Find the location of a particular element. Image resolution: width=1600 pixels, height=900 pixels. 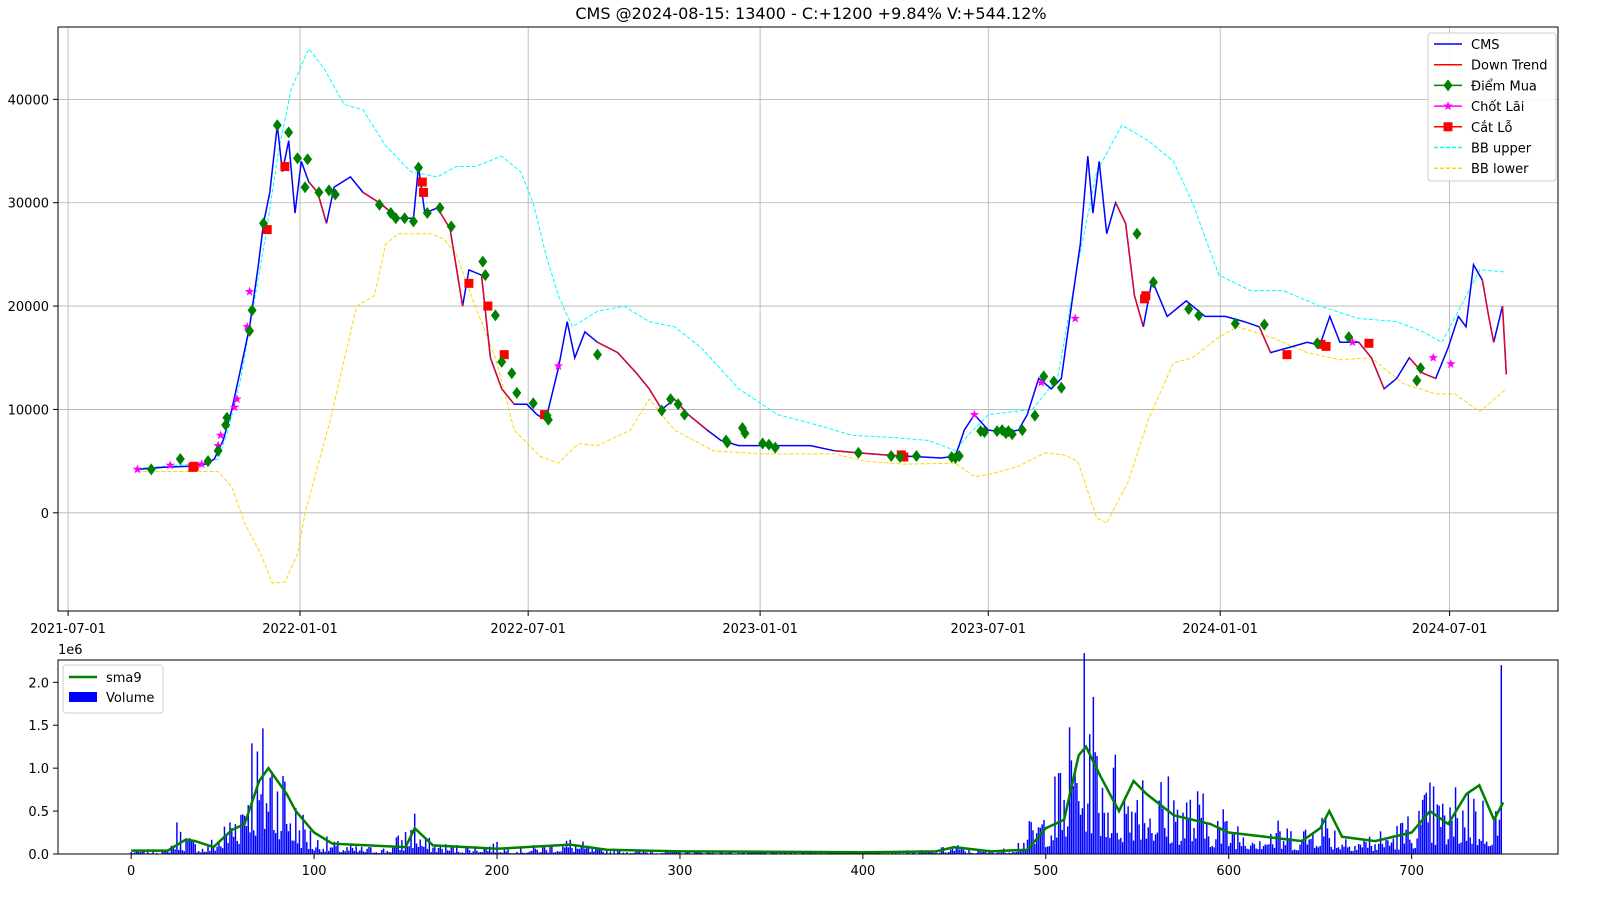

legend-marker is located at coordinates (1448, 127).